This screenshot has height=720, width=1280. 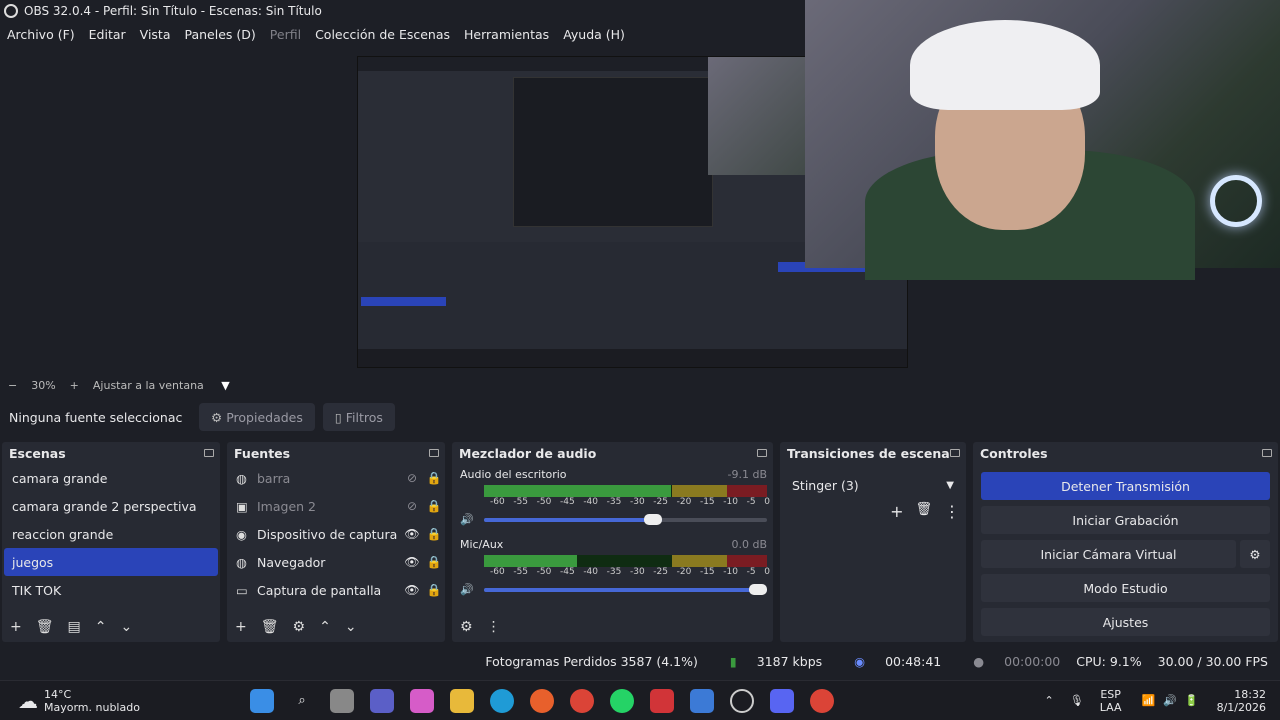 What do you see at coordinates (873, 485) in the screenshot?
I see `transition-select: Stinger (3) ▼` at bounding box center [873, 485].